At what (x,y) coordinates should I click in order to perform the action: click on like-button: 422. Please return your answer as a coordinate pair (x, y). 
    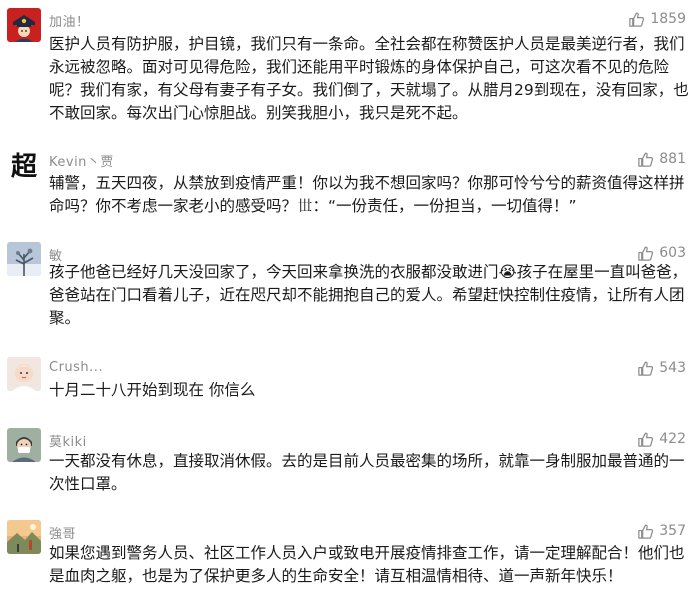
    Looking at the image, I should click on (661, 439).